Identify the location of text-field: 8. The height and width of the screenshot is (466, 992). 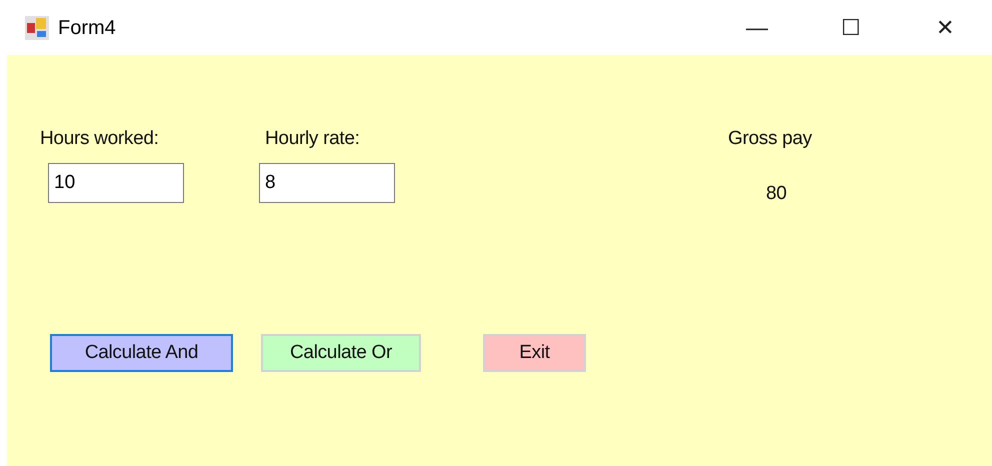
(327, 182).